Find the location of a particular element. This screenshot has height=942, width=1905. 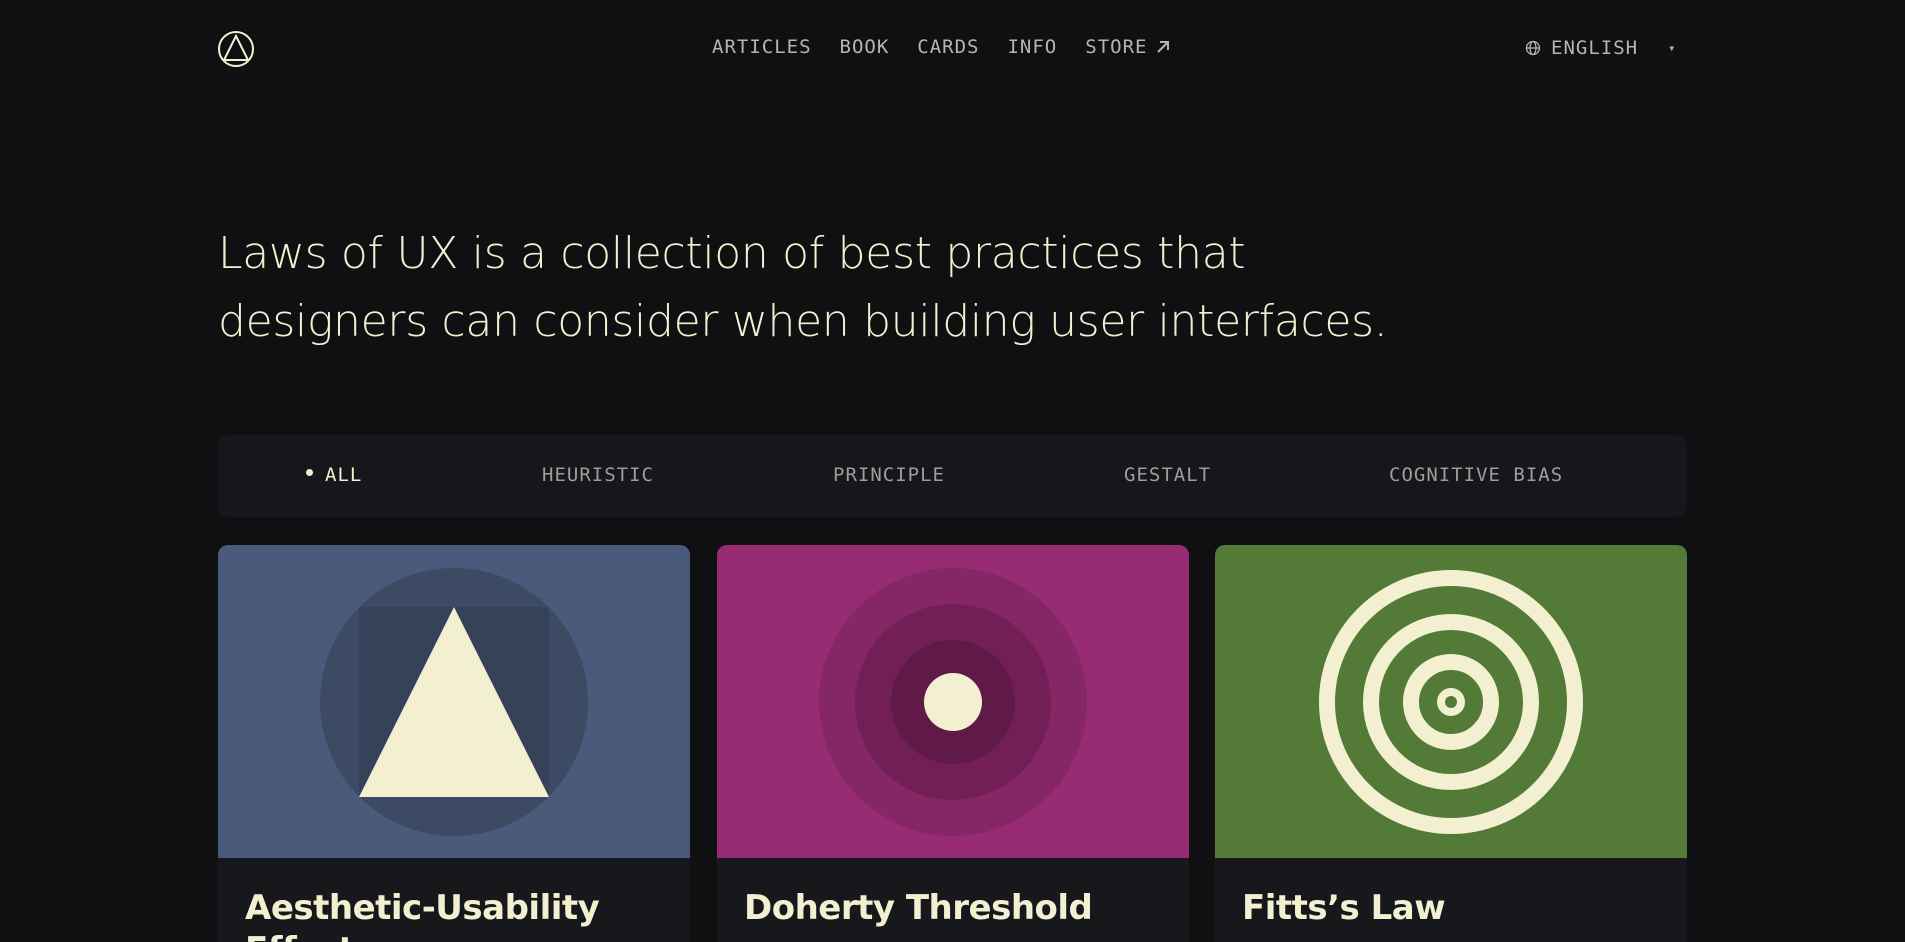

language-label: ENGLISH is located at coordinates (1595, 48).